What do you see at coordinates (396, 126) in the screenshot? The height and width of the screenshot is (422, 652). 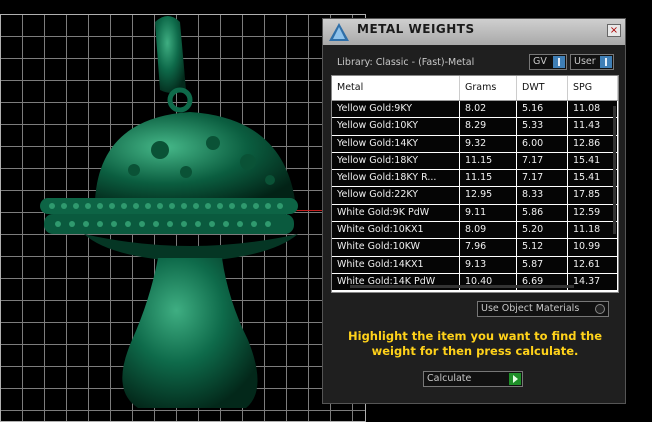 I see `cell-metal: Yellow Gold:10KY` at bounding box center [396, 126].